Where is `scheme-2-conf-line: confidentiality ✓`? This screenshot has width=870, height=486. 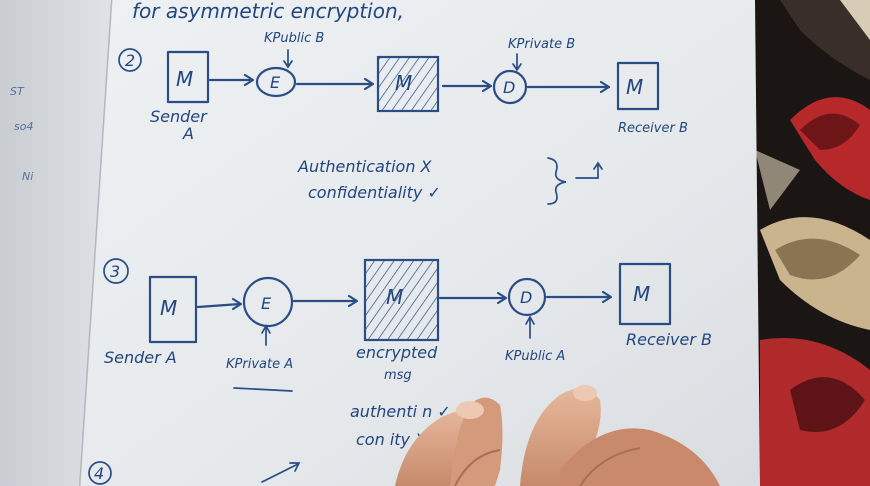 scheme-2-conf-line: confidentiality ✓ is located at coordinates (374, 192).